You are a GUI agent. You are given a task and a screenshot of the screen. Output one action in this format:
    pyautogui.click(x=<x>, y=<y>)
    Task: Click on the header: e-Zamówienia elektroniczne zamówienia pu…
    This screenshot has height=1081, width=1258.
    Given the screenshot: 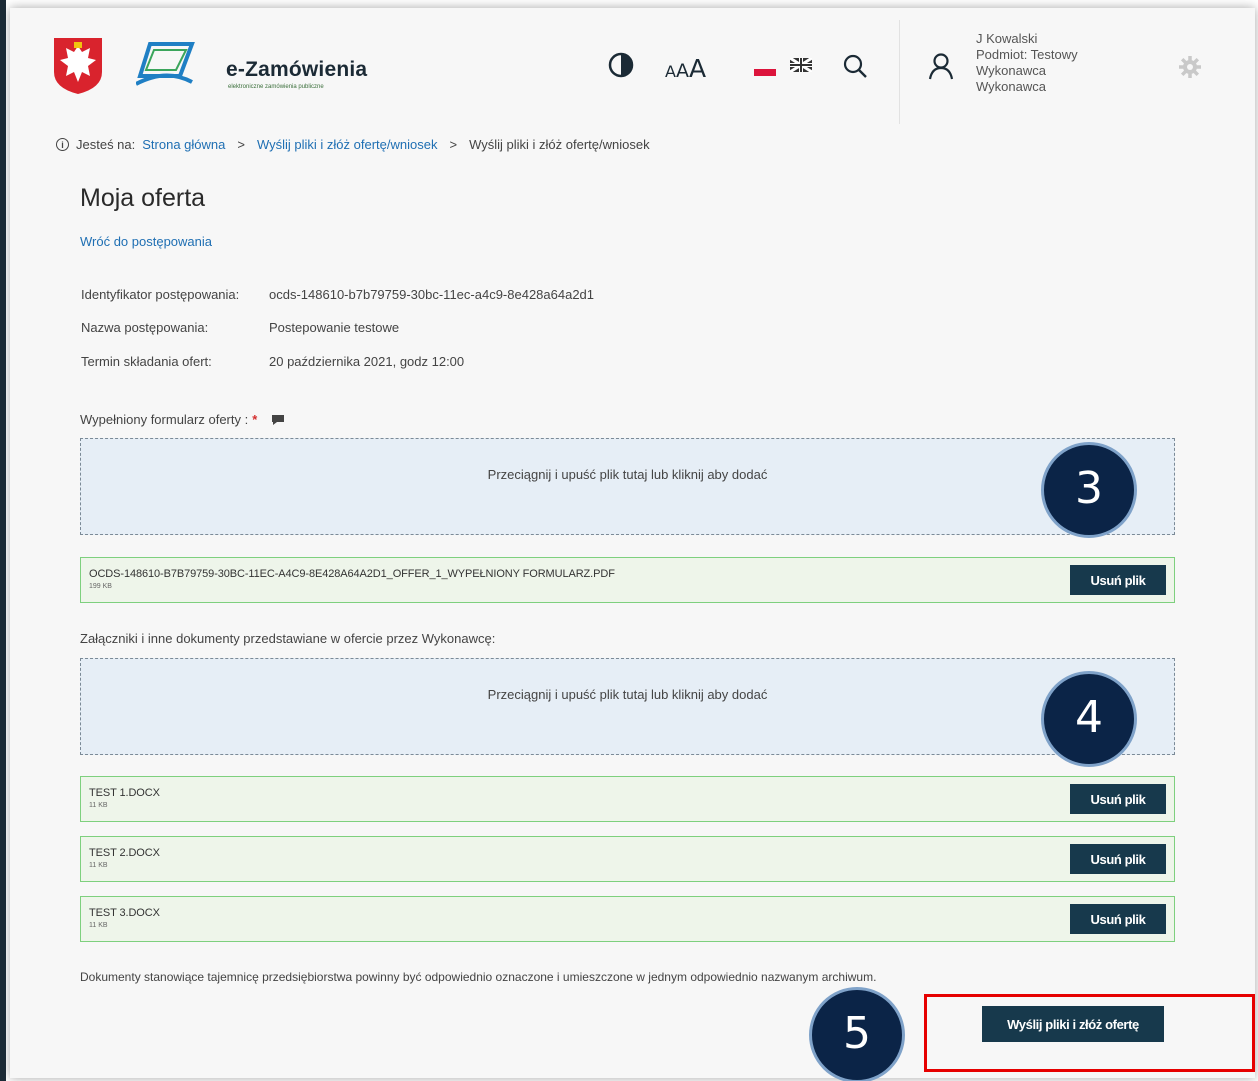 What is the action you would take?
    pyautogui.click(x=632, y=68)
    